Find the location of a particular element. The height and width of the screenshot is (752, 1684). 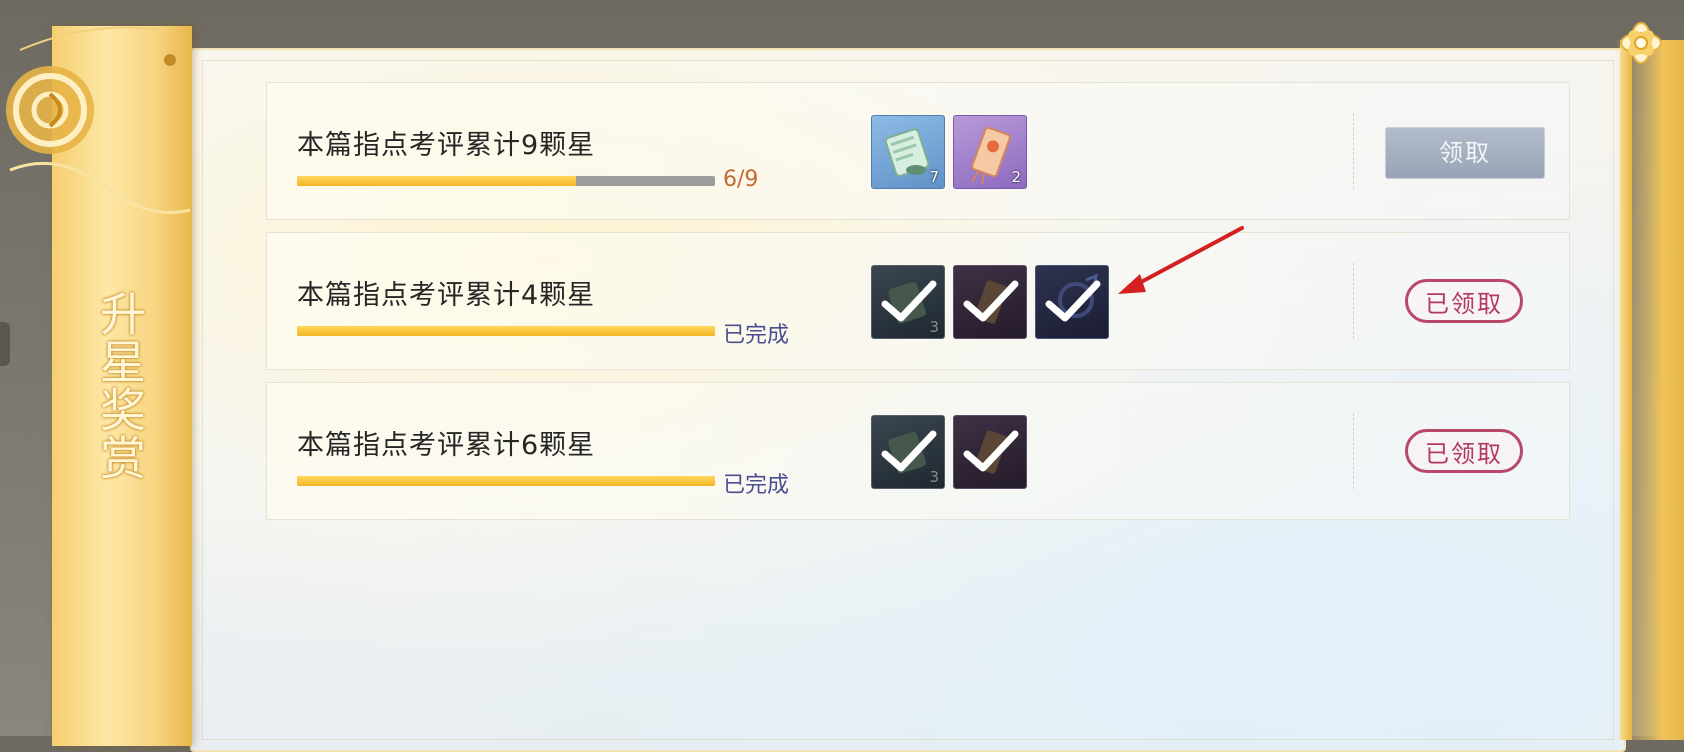

progress-count: 6/9 is located at coordinates (741, 179).